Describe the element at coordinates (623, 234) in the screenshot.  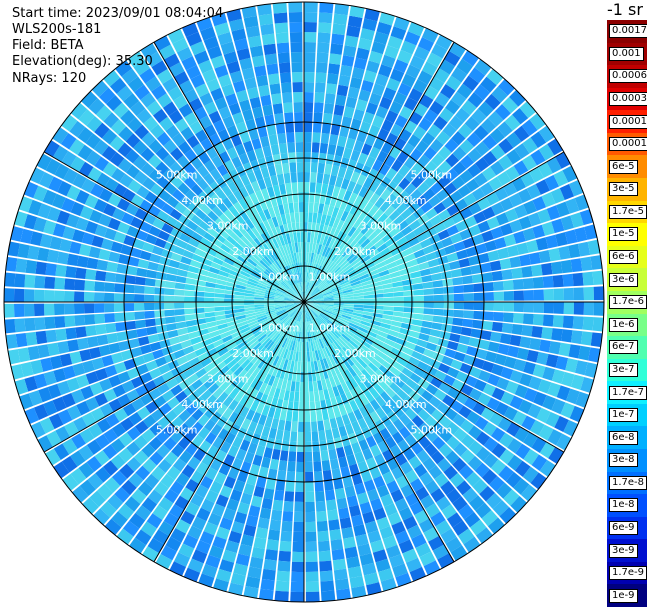
I see `colorbar-tick-label: 1e-5` at that location.